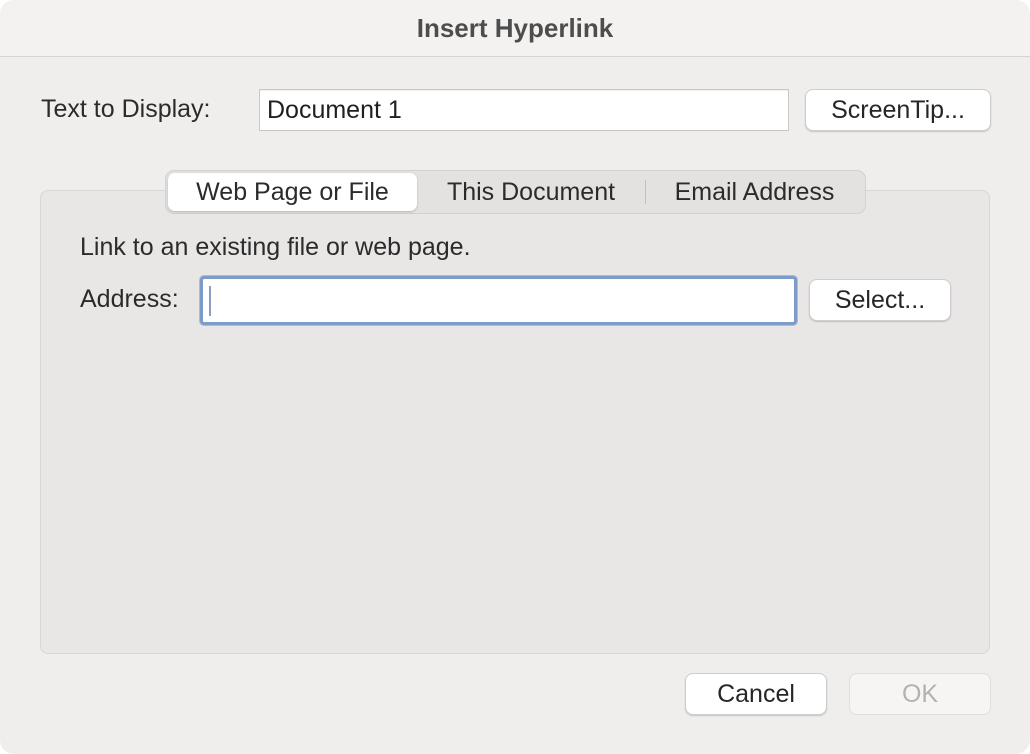 The image size is (1030, 754). Describe the element at coordinates (756, 694) in the screenshot. I see `cancel-button: Cancel` at that location.